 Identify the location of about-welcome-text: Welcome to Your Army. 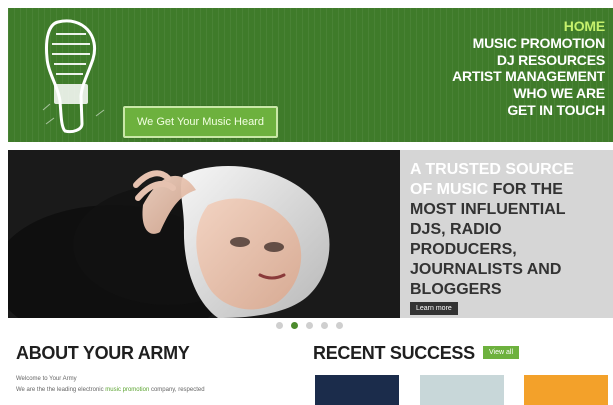
(46, 379).